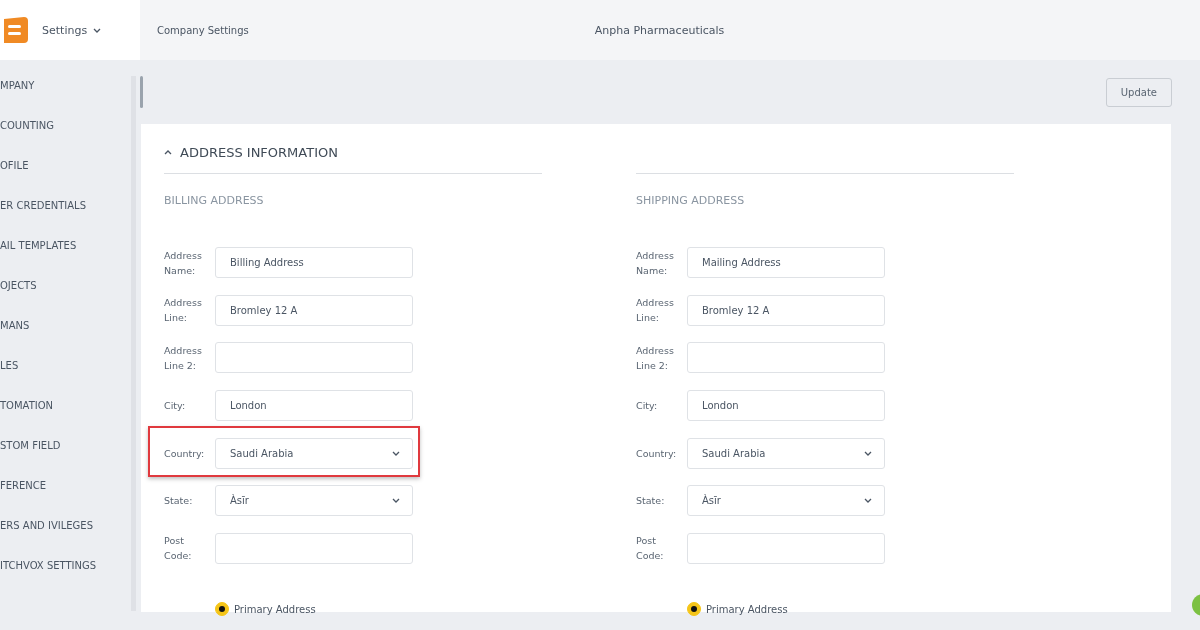 The image size is (1200, 630). Describe the element at coordinates (60, 458) in the screenshot. I see `sidebar-item: STOM FIELD` at that location.